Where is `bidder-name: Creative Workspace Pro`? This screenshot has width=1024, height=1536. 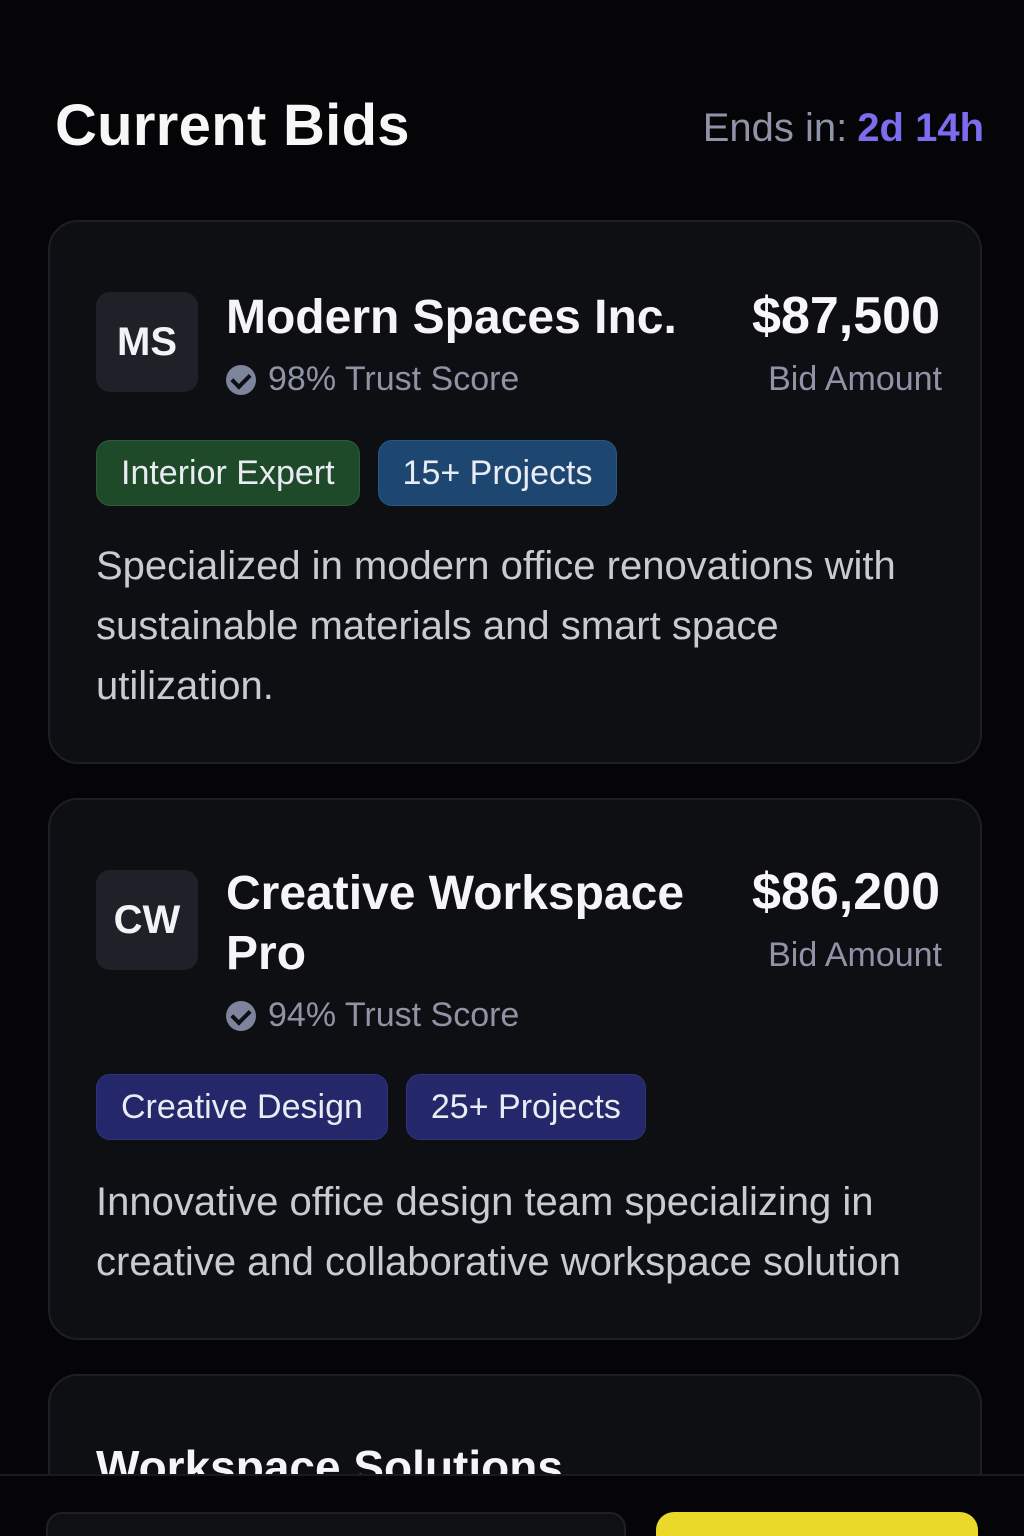
bidder-name: Creative Workspace Pro is located at coordinates (455, 923).